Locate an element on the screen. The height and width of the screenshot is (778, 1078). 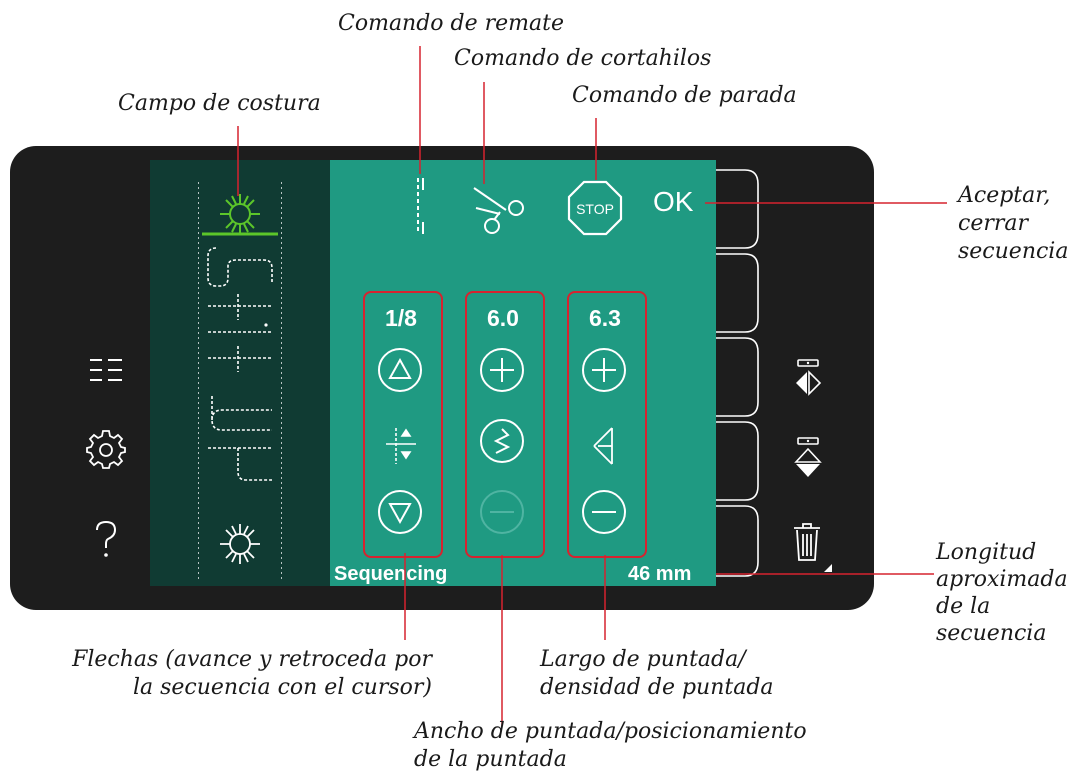
callout-stitch-length-line2: densidad de puntada is located at coordinates (657, 687).